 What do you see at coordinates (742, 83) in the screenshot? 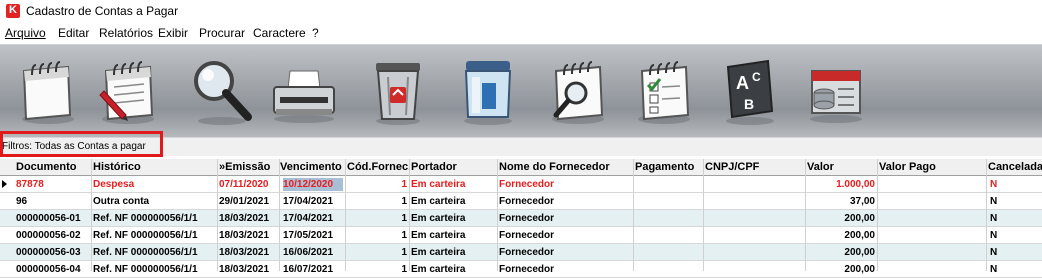
I see `svg-text: A` at bounding box center [742, 83].